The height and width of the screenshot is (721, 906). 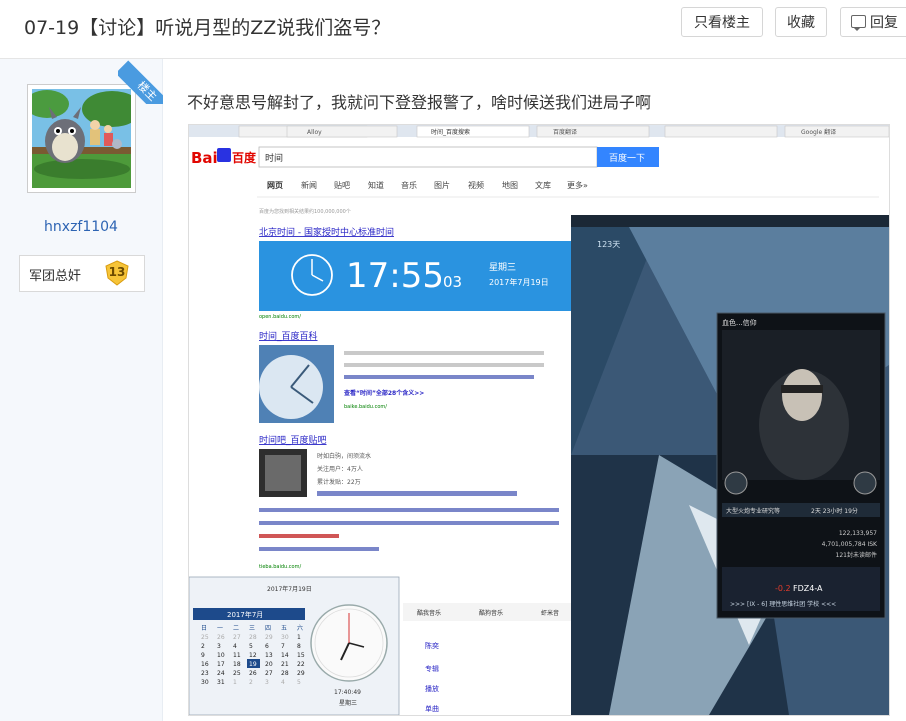 What do you see at coordinates (519, 282) in the screenshot?
I see `clock-date: 2017年7月19日` at bounding box center [519, 282].